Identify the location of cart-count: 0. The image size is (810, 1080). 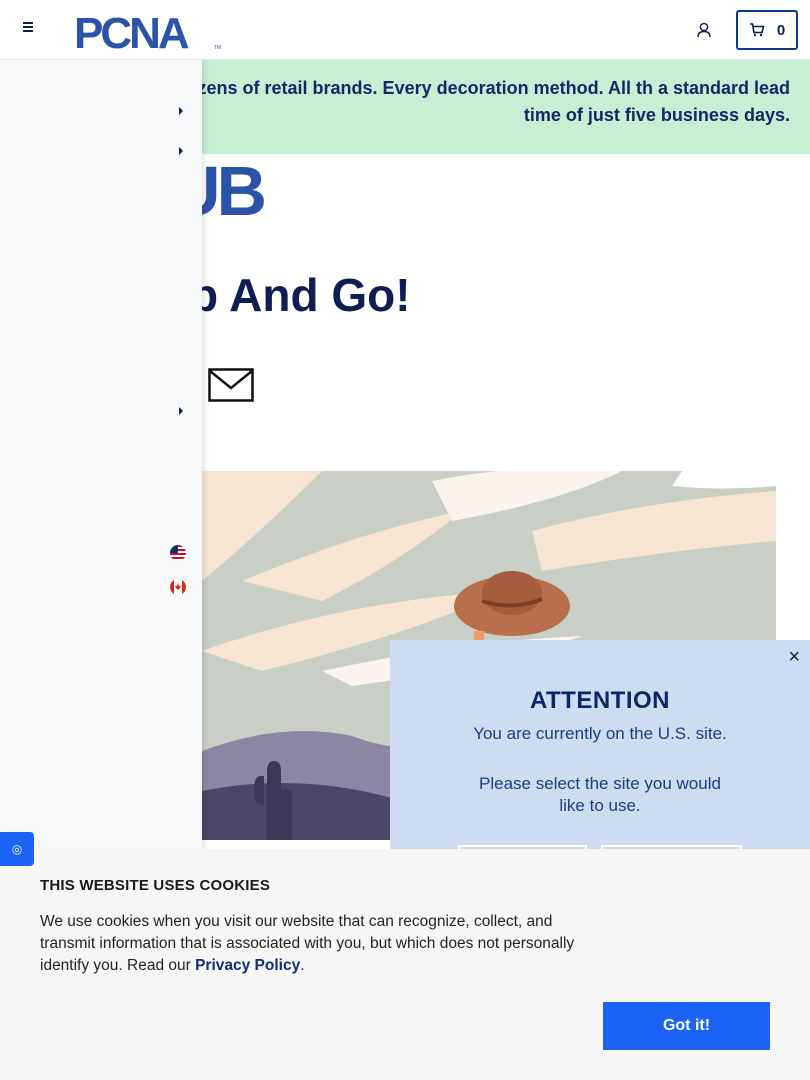
(781, 30).